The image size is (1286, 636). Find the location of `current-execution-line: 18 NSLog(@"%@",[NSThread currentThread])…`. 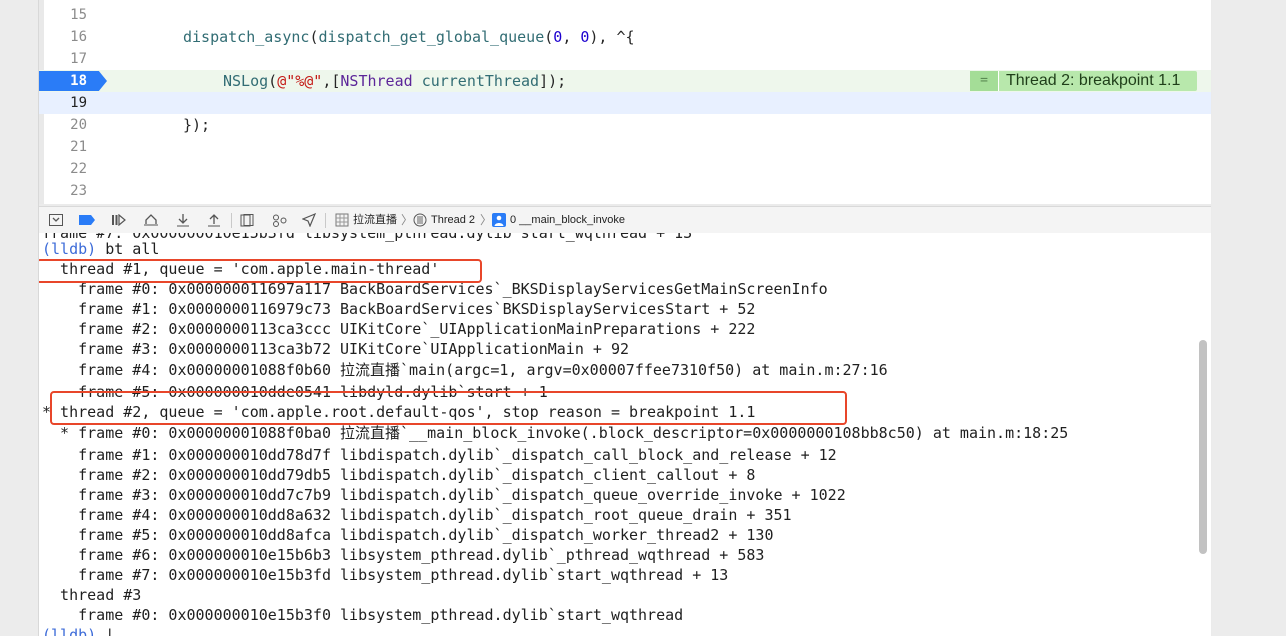

current-execution-line: 18 NSLog(@"%@",[NSThread currentThread])… is located at coordinates (625, 81).